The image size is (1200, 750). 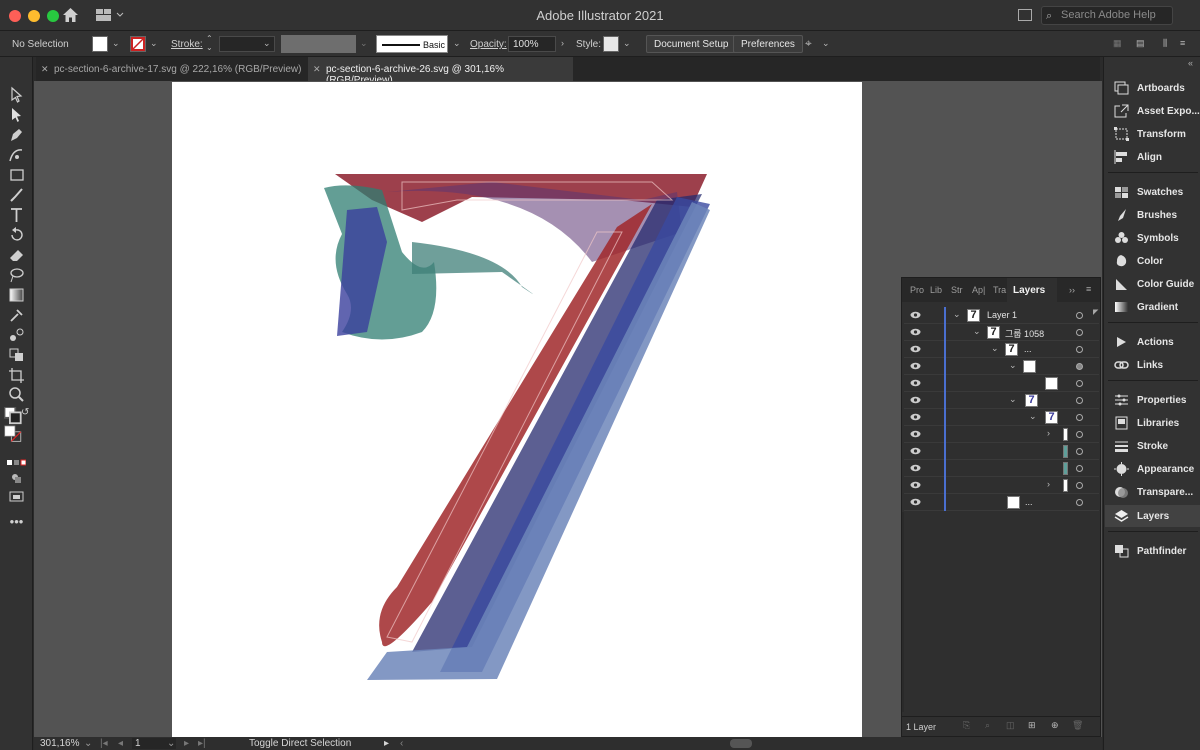 I want to click on eraser-tool, so click(x=16, y=255).